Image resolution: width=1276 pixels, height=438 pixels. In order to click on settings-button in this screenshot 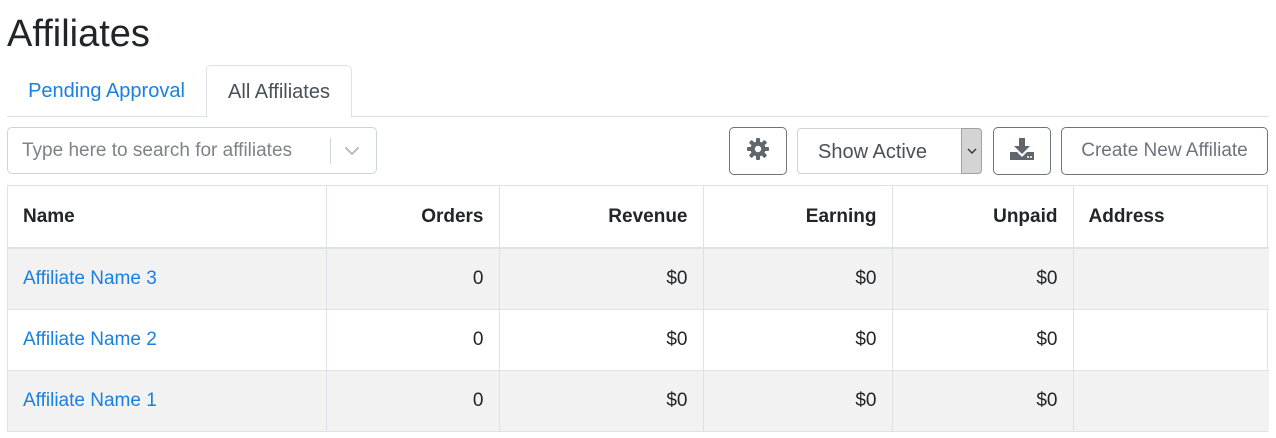, I will do `click(758, 151)`.